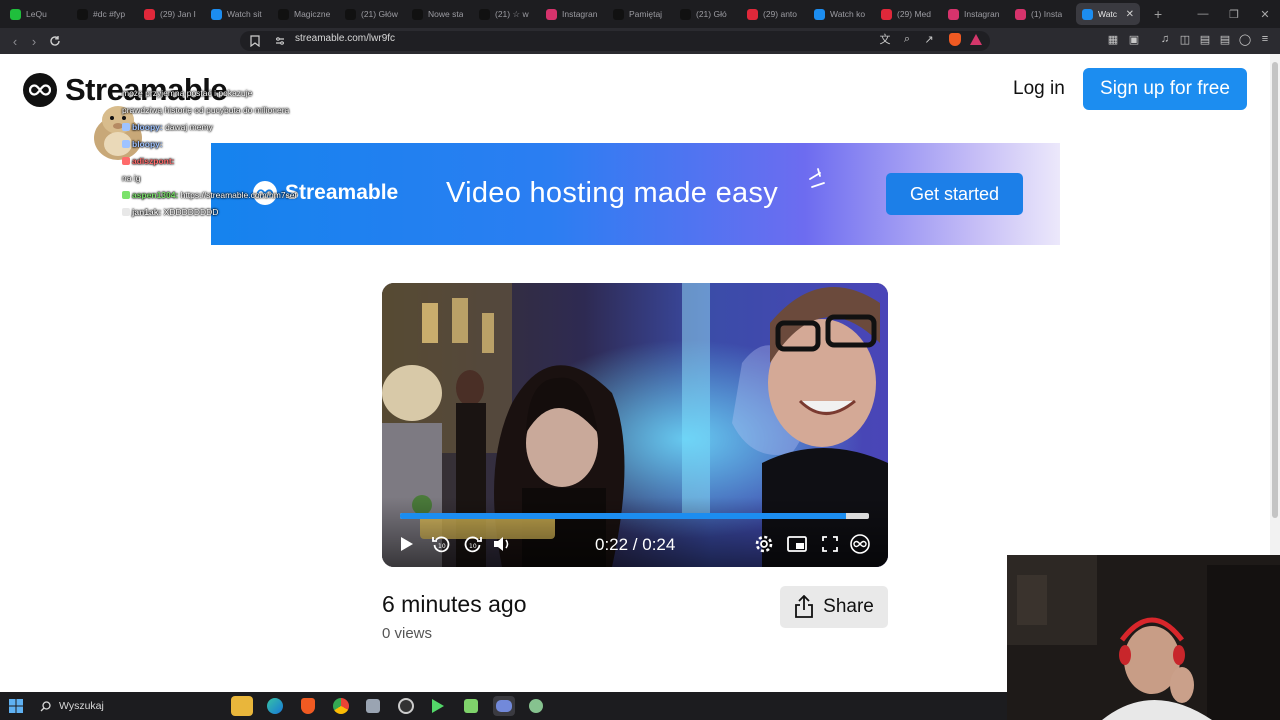  Describe the element at coordinates (187, 93) in the screenshot. I see `chat-text: może przyjemna postać i pokazuje` at that location.